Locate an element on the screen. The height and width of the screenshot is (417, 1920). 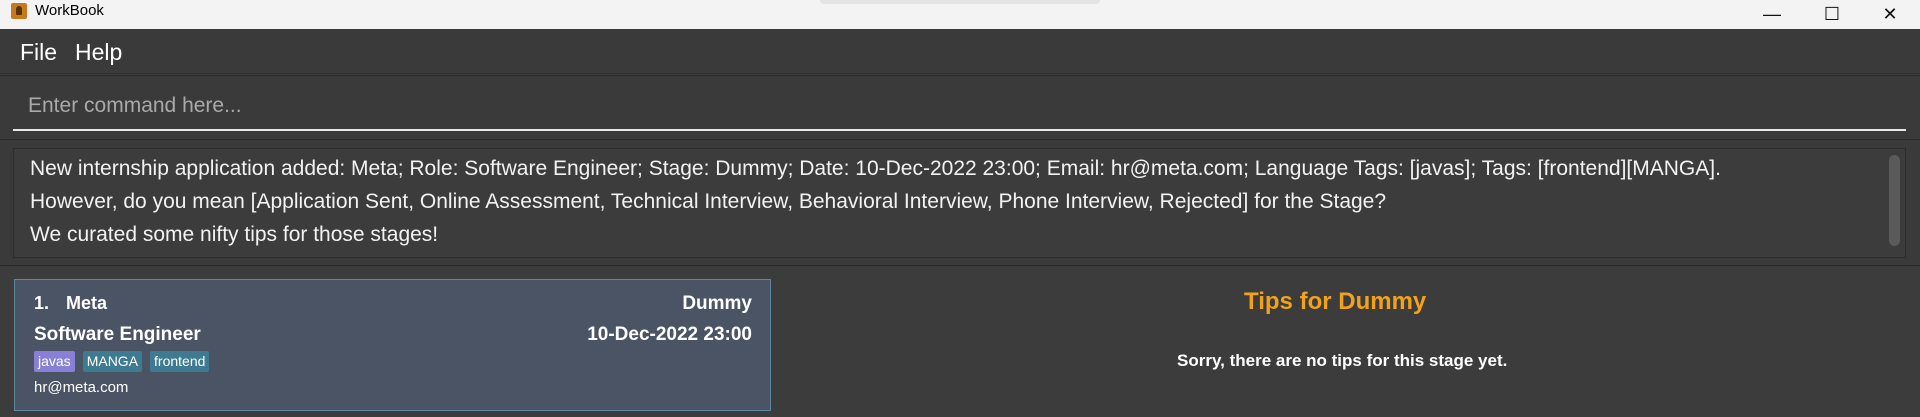
application-stage: Dummy is located at coordinates (717, 303).